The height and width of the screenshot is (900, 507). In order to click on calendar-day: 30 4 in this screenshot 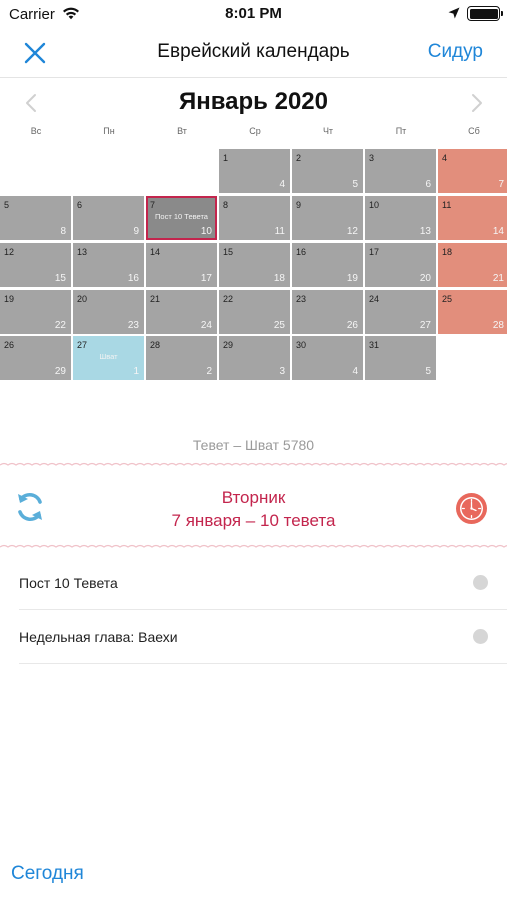, I will do `click(327, 358)`.